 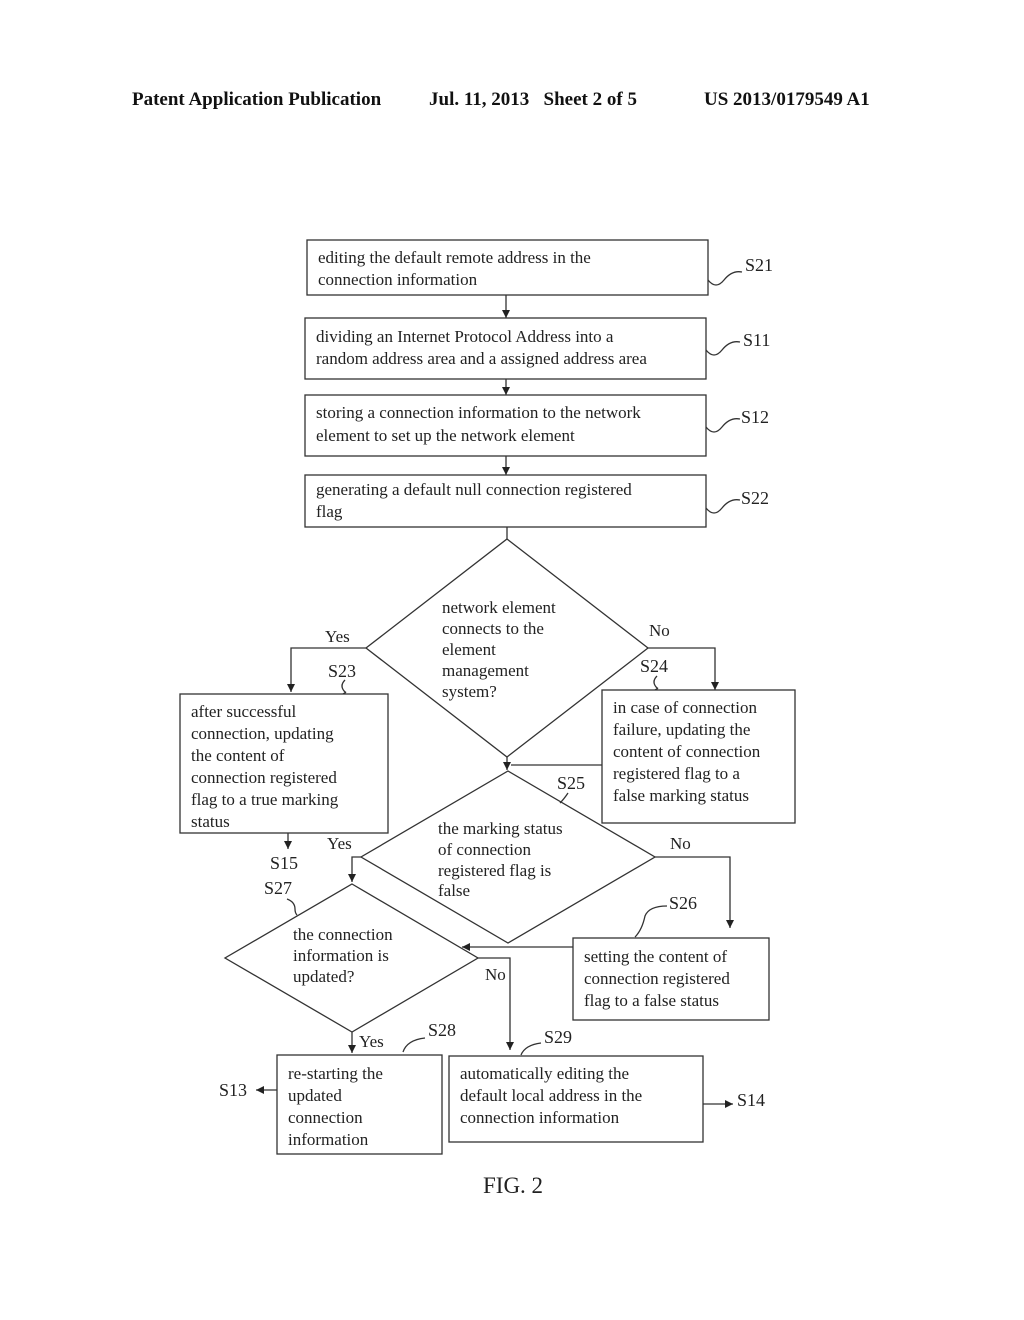 I want to click on step-s22-ref: S22, so click(x=755, y=498).